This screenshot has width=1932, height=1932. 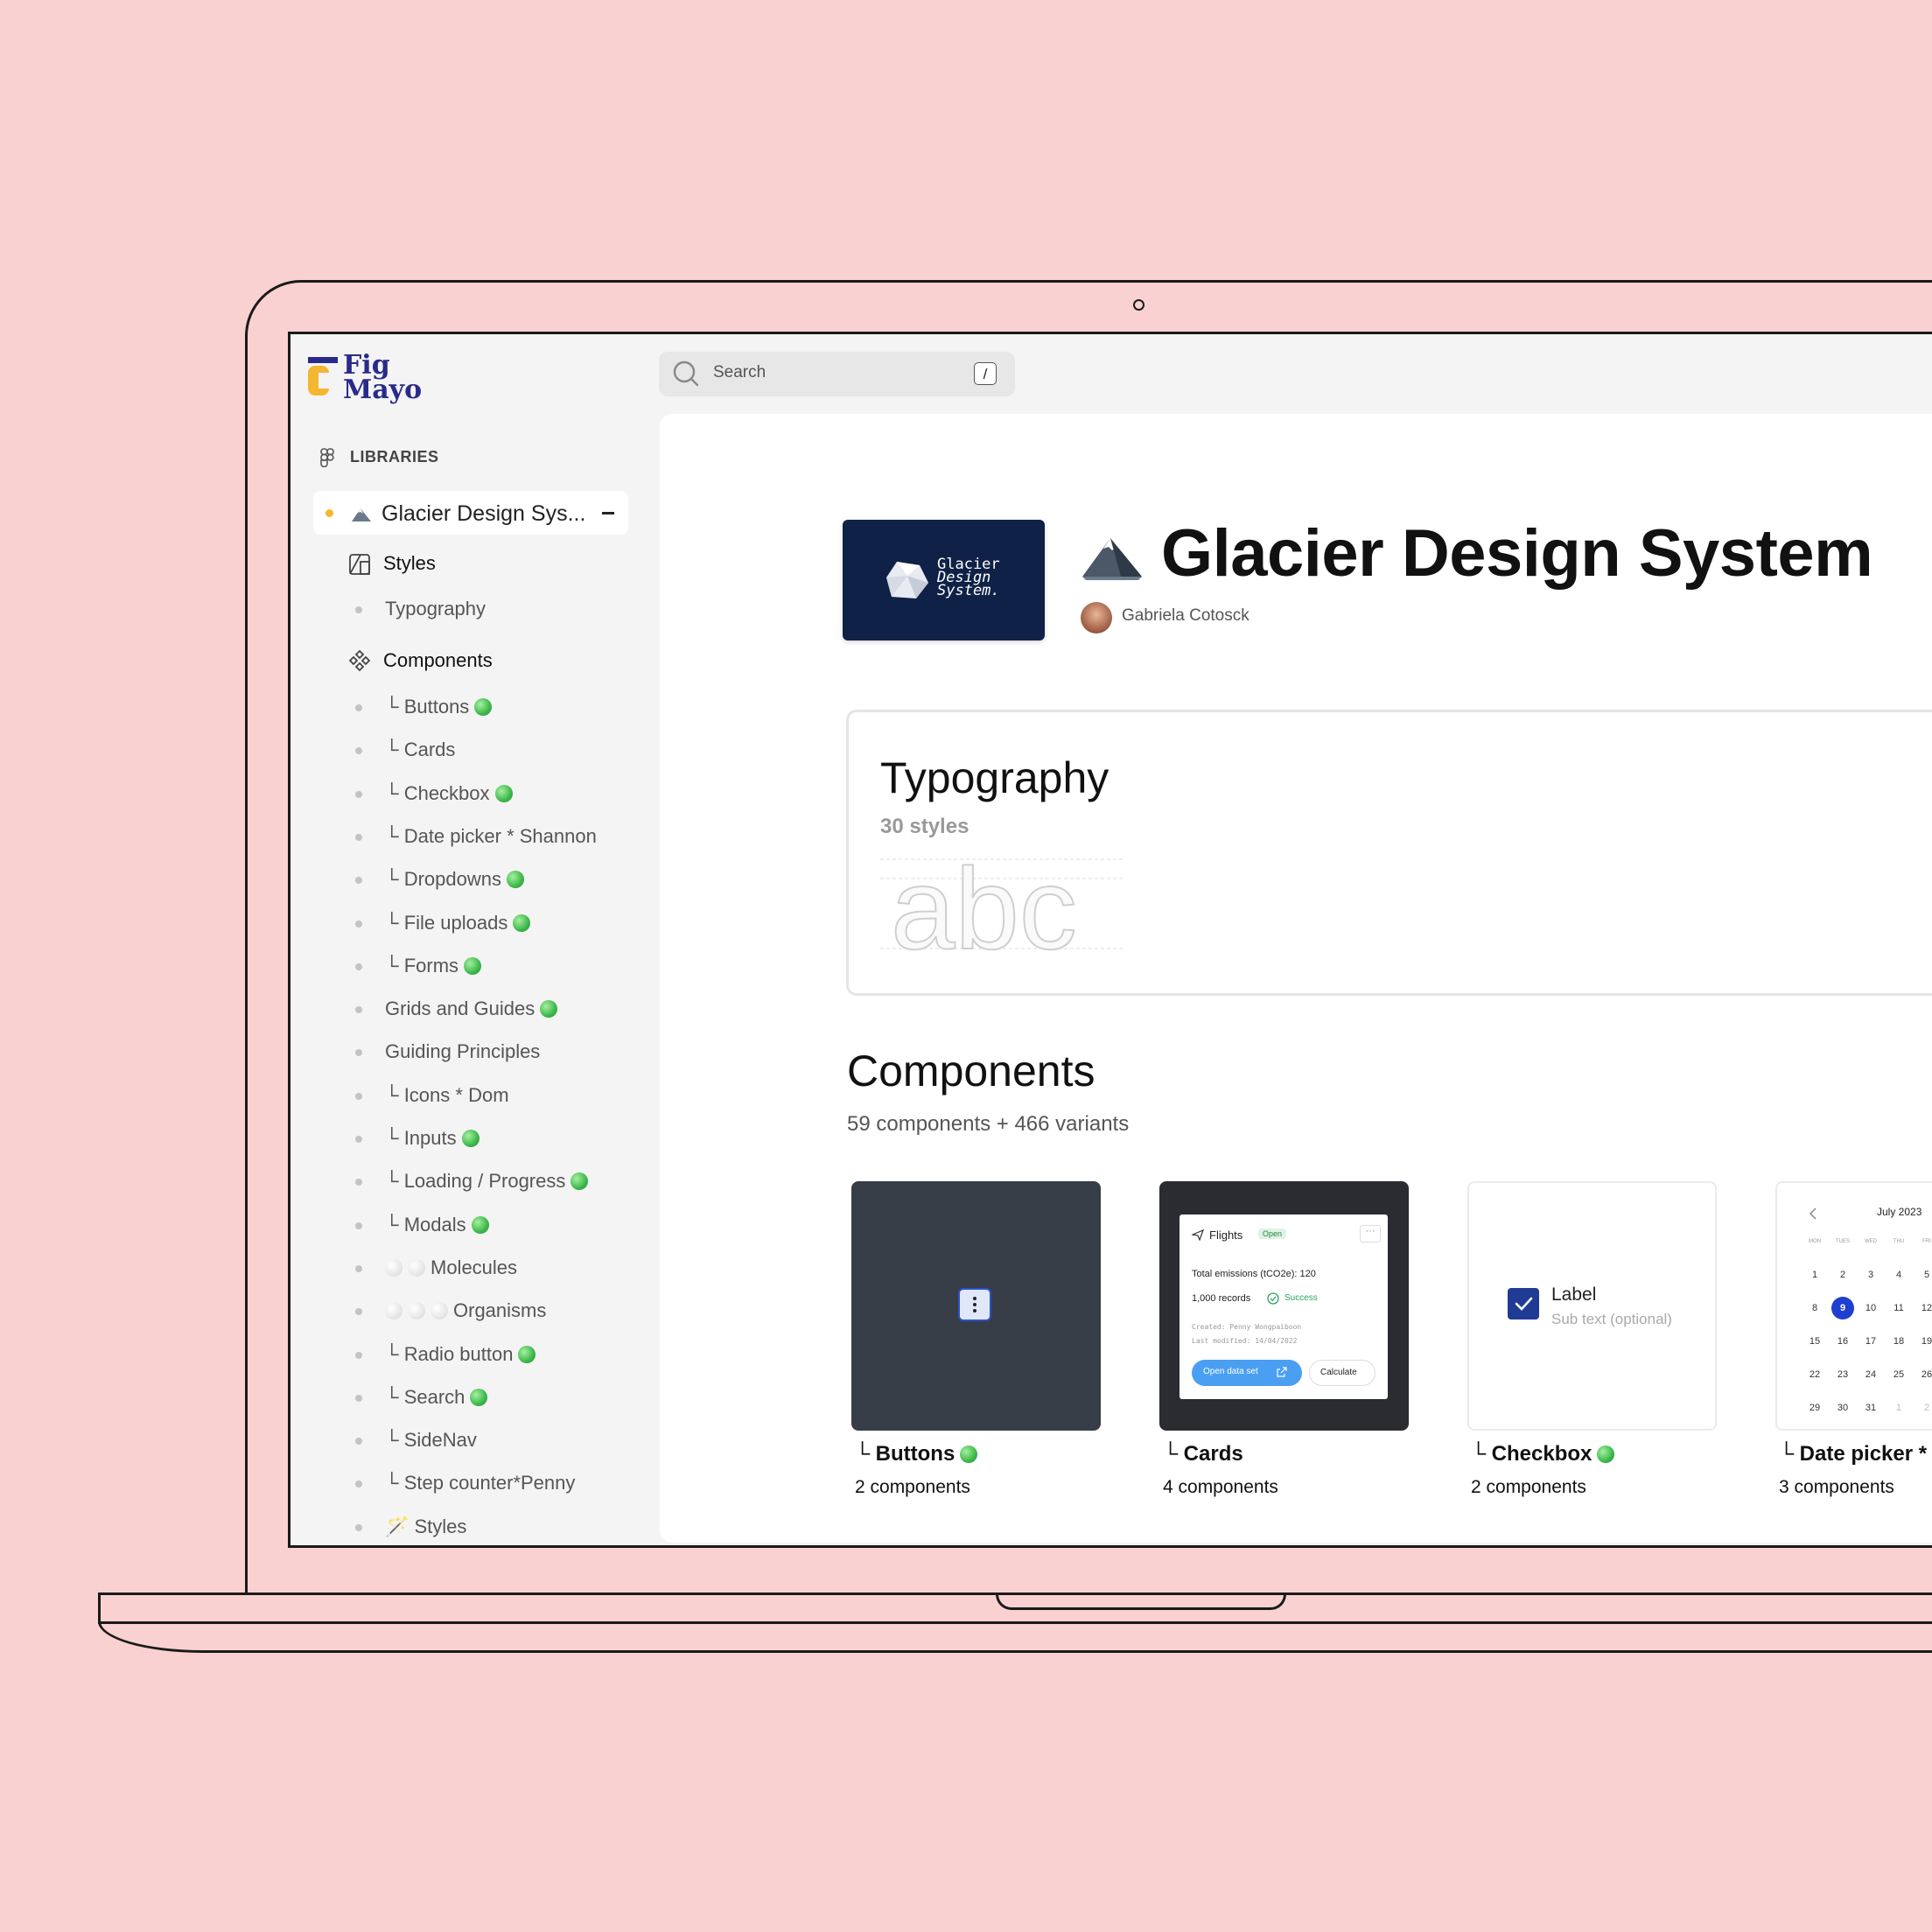 What do you see at coordinates (465, 749) in the screenshot?
I see `sidebar-item-cards: └ Cards` at bounding box center [465, 749].